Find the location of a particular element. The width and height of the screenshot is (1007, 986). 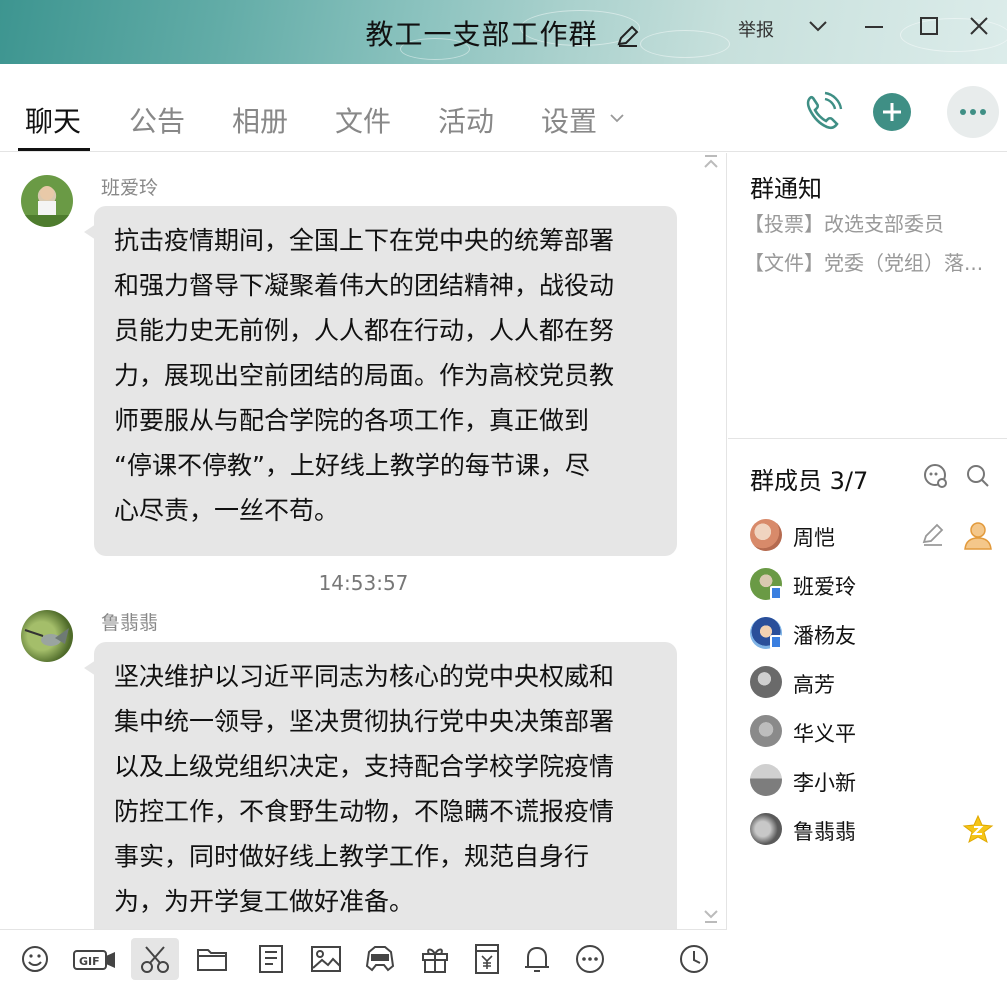

message-line: 为，为开学复工做好准备。 is located at coordinates (264, 901).